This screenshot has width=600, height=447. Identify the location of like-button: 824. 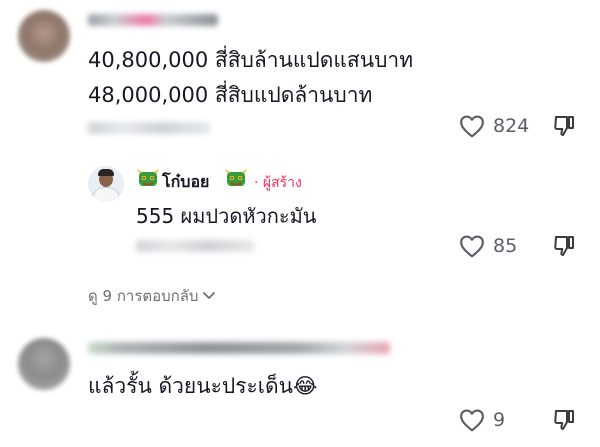
(494, 126).